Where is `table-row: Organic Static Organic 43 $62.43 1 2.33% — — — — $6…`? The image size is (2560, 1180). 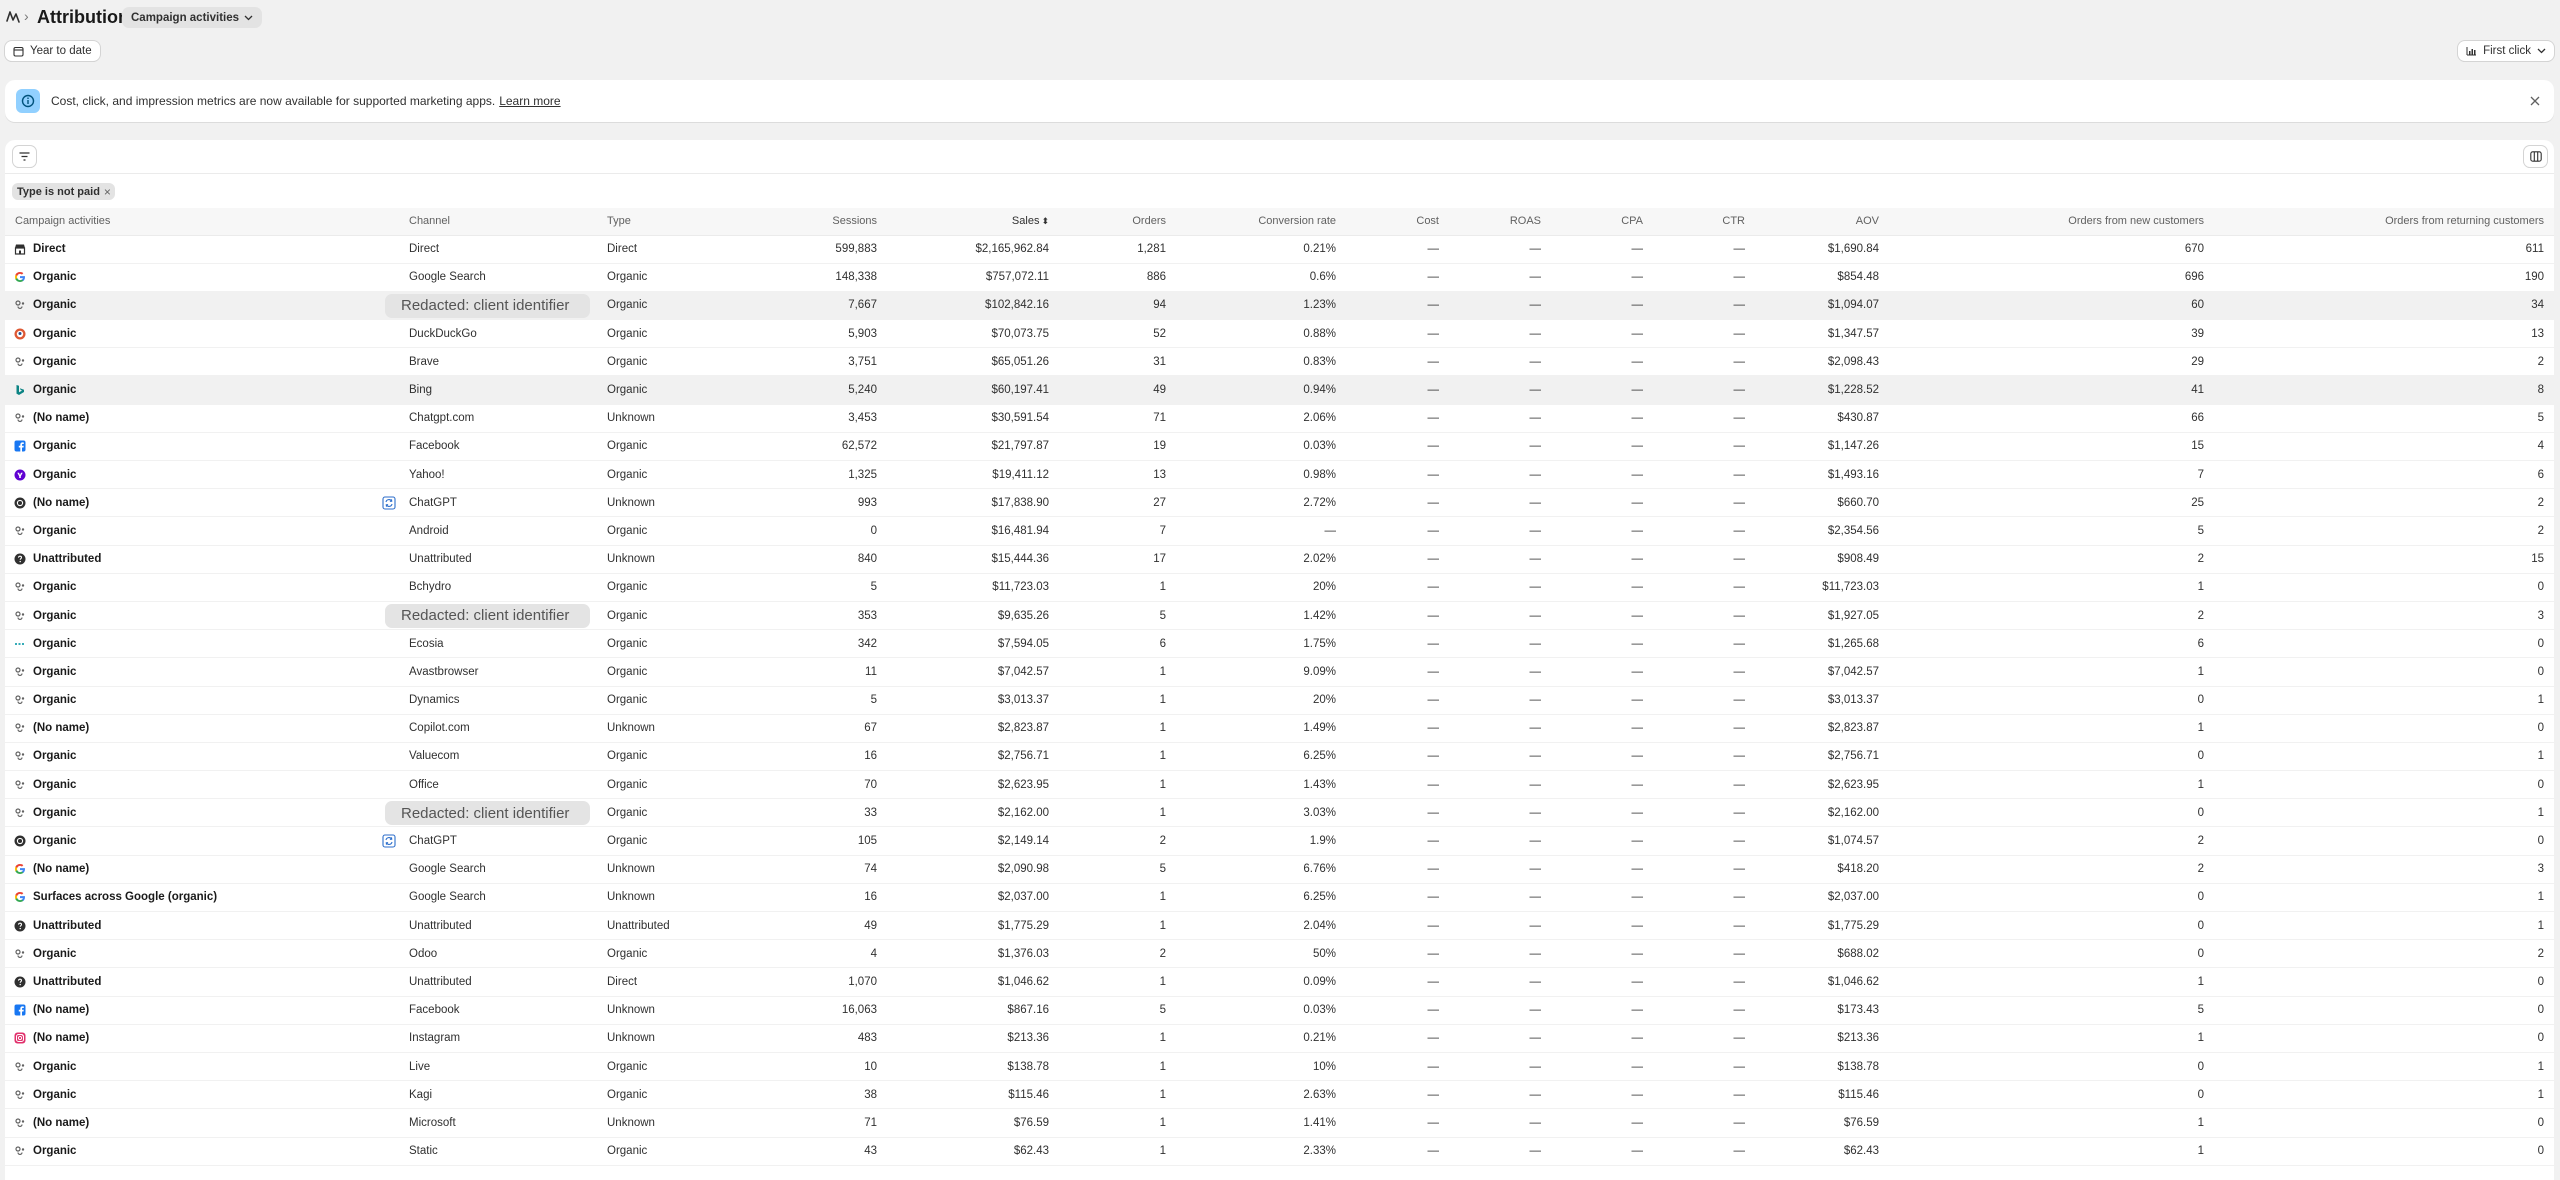
table-row: Organic Static Organic 43 $62.43 1 2.33% — — — — $6… is located at coordinates (1279, 1151).